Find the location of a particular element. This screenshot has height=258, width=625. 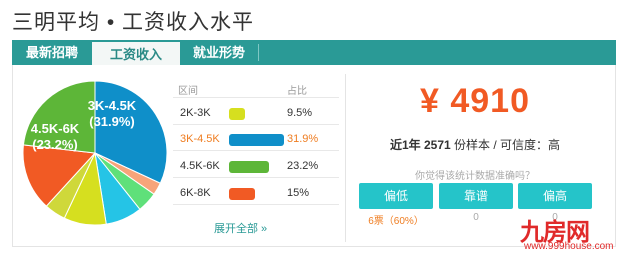

sample-period: 近1年 is located at coordinates (405, 145).